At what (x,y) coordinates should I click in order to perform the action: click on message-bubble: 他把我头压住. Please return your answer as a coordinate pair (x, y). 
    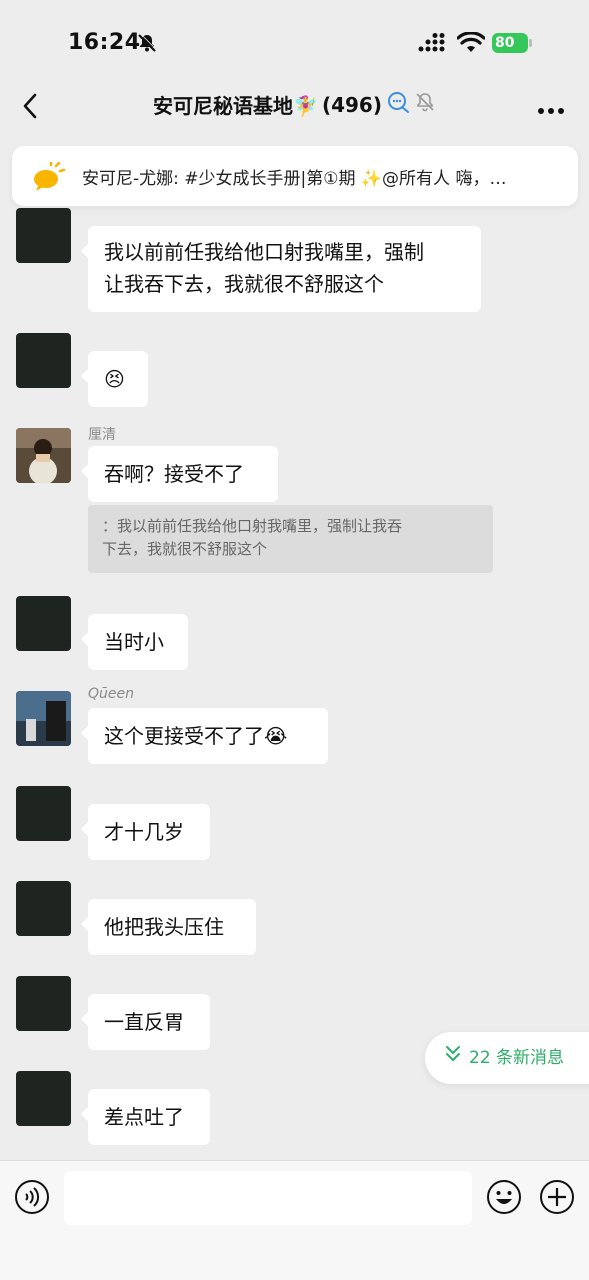
    Looking at the image, I should click on (168, 927).